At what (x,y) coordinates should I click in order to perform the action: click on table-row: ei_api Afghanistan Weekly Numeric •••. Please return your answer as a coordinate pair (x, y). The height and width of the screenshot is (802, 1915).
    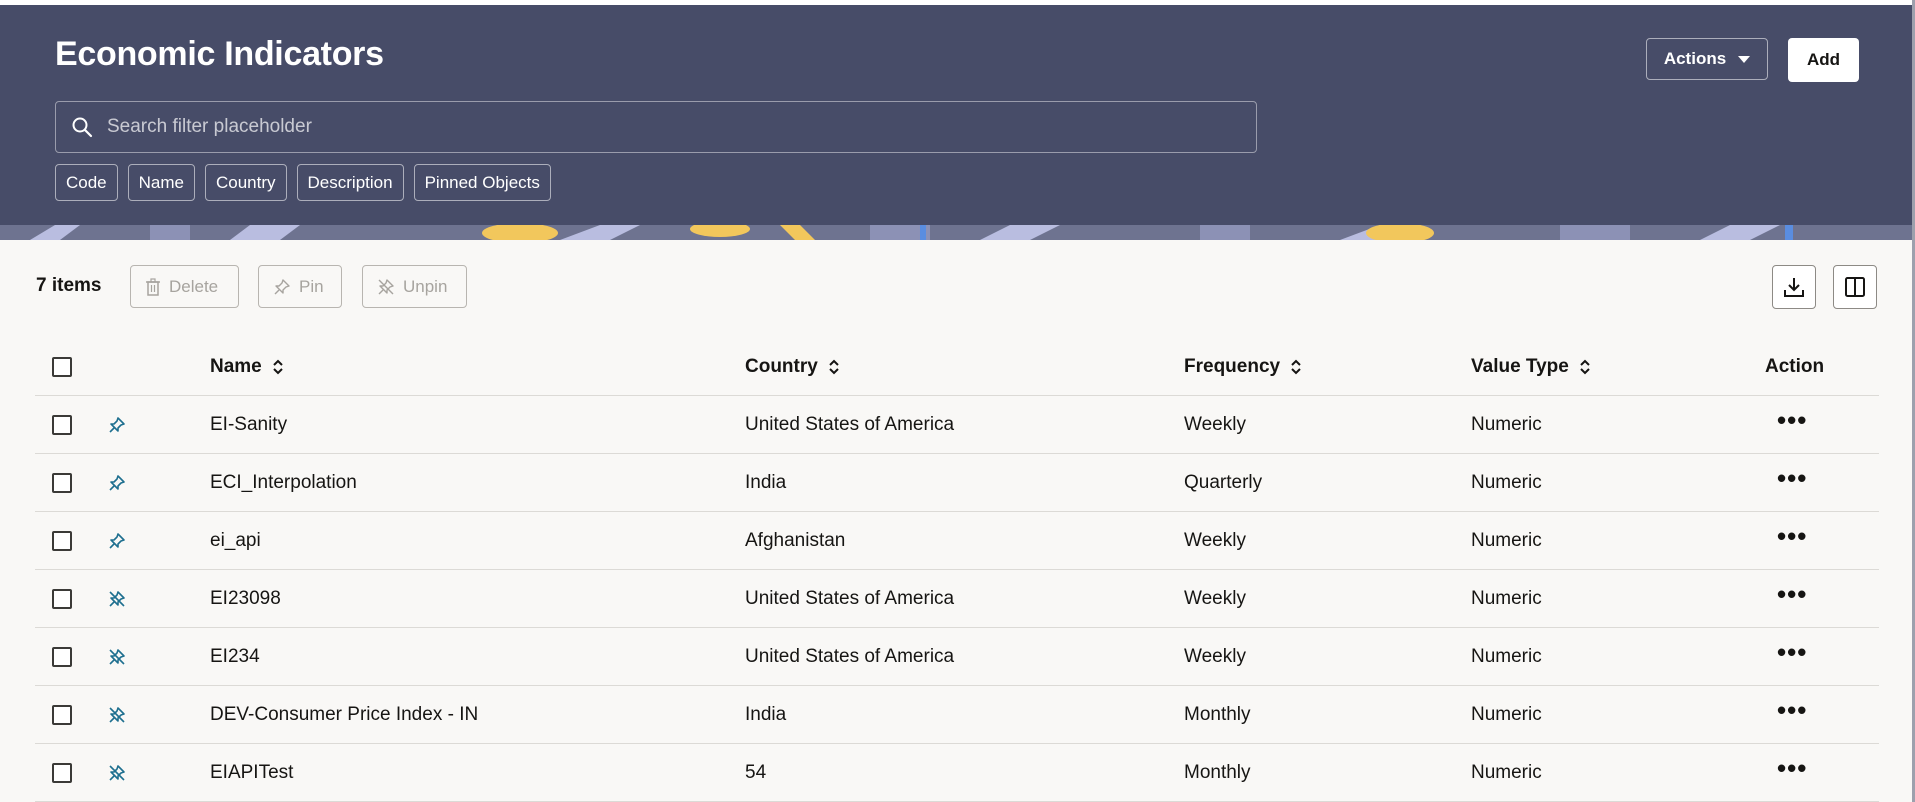
    Looking at the image, I should click on (957, 541).